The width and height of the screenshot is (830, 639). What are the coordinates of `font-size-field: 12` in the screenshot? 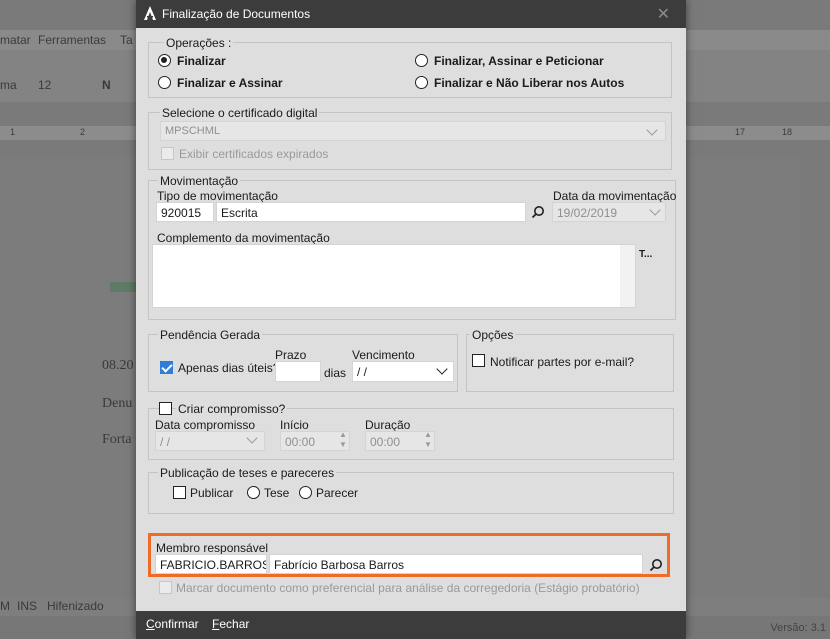 It's located at (44, 85).